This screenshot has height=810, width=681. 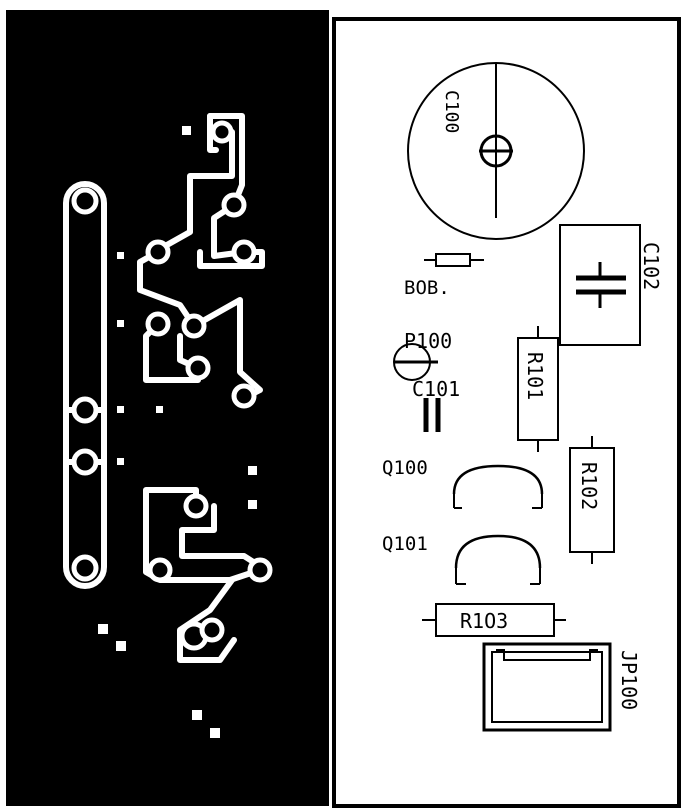 I want to click on label-c102: C102, so click(x=651, y=266).